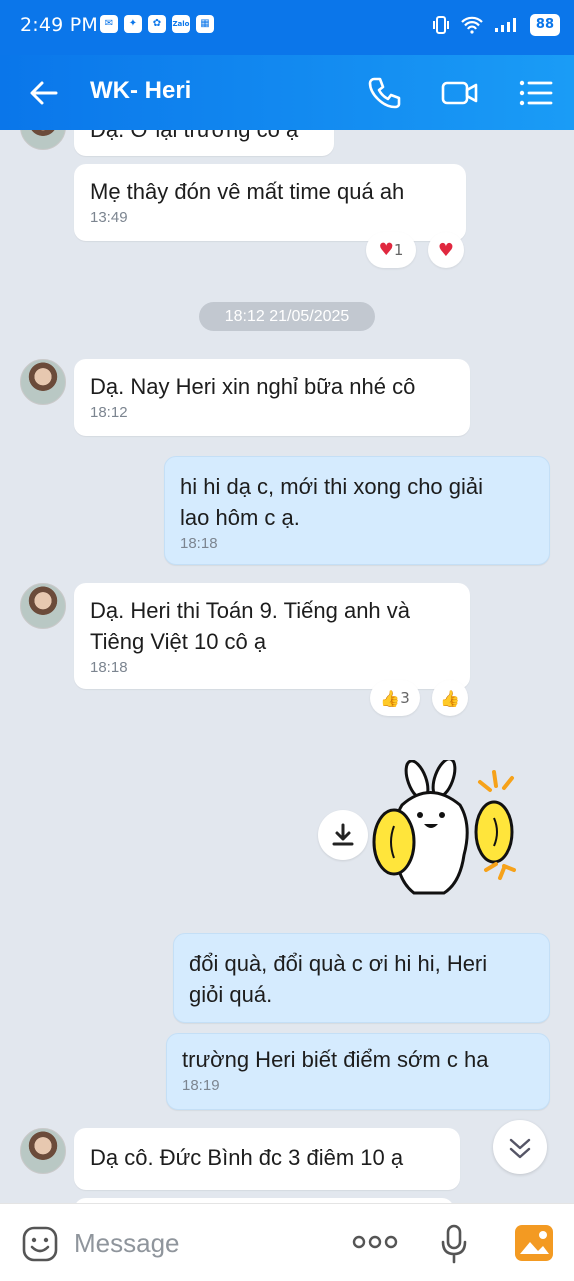  Describe the element at coordinates (140, 91) in the screenshot. I see `chat-title: WK- Heri` at that location.